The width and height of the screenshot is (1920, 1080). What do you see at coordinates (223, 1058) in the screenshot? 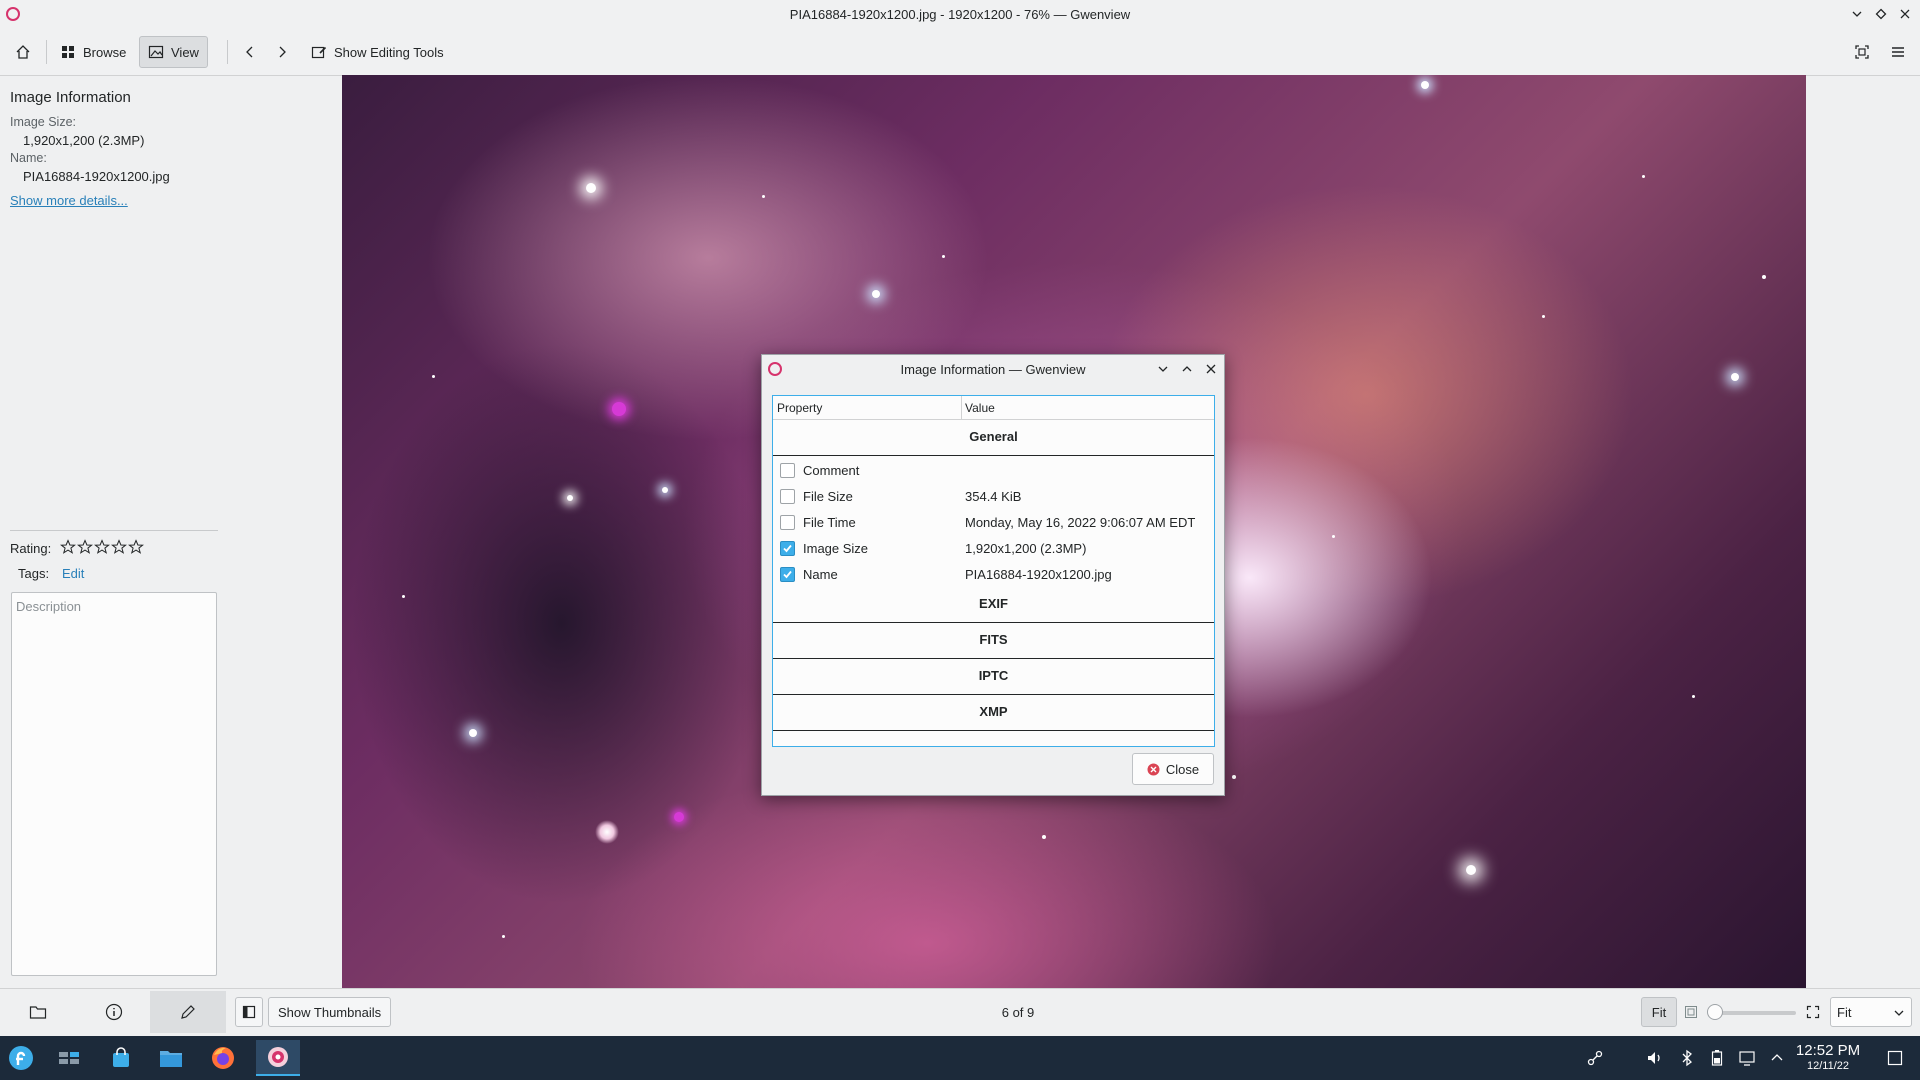
I see `firefox-button` at bounding box center [223, 1058].